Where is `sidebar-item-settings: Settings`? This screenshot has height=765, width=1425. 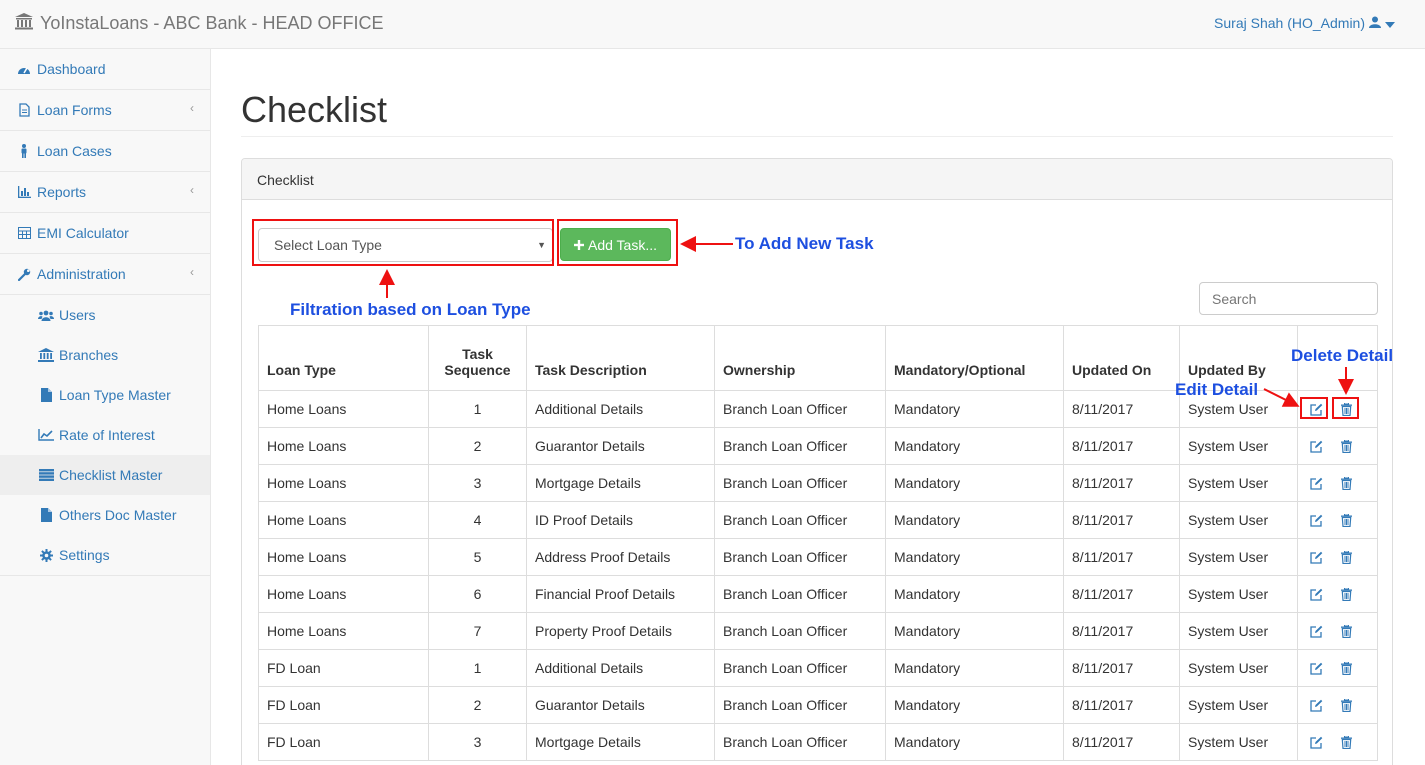
sidebar-item-settings: Settings is located at coordinates (105, 555).